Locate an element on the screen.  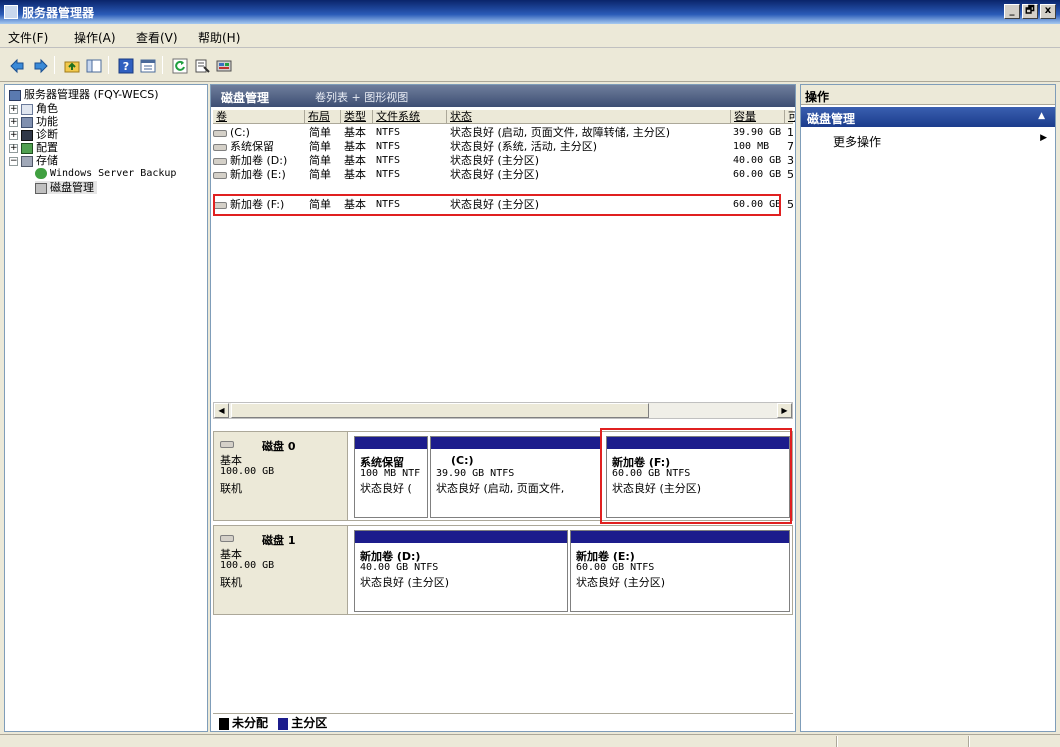
tree-item-windows-server-backup: Windows Server Backup is located at coordinates (105, 173).